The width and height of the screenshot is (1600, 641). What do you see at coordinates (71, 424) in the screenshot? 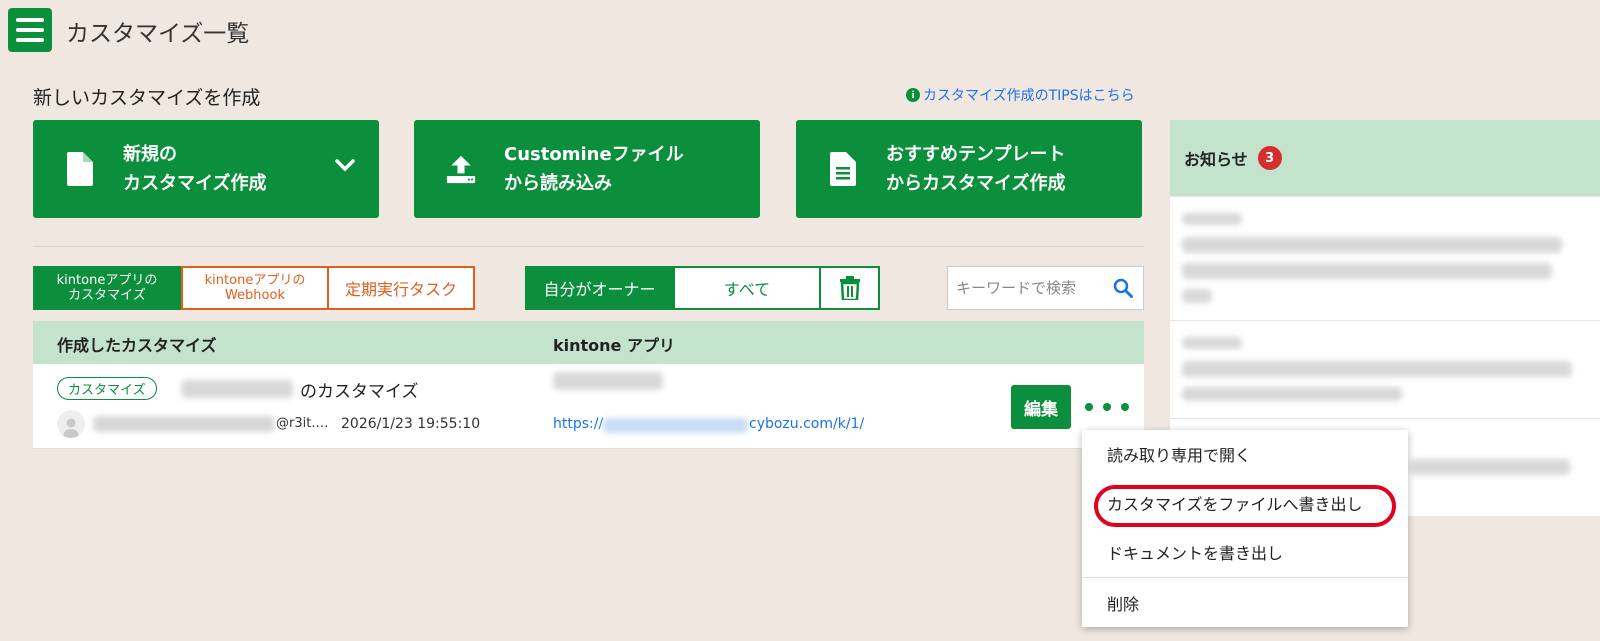
I see `avatar` at bounding box center [71, 424].